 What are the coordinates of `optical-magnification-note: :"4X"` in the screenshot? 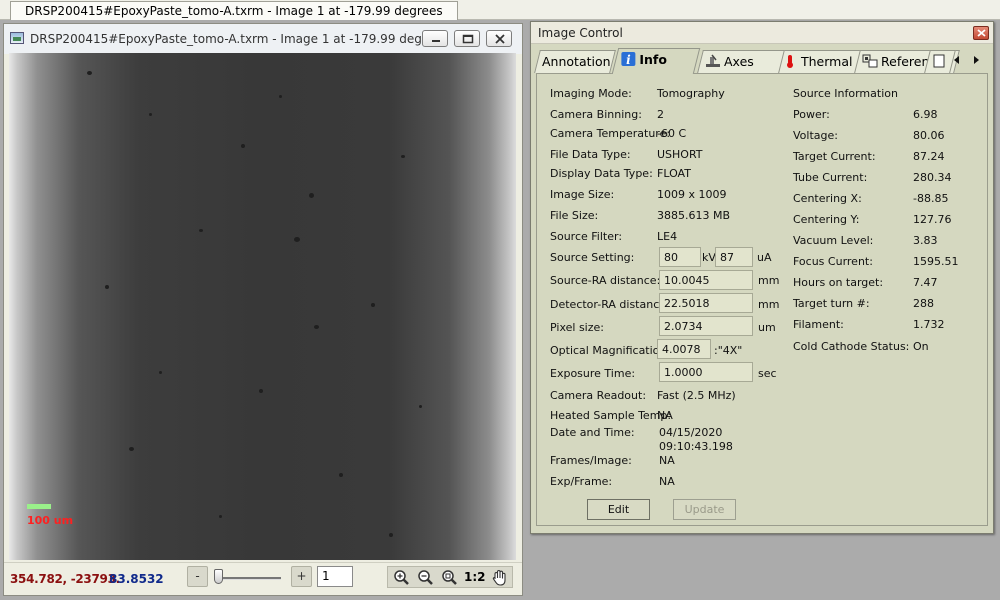 It's located at (728, 350).